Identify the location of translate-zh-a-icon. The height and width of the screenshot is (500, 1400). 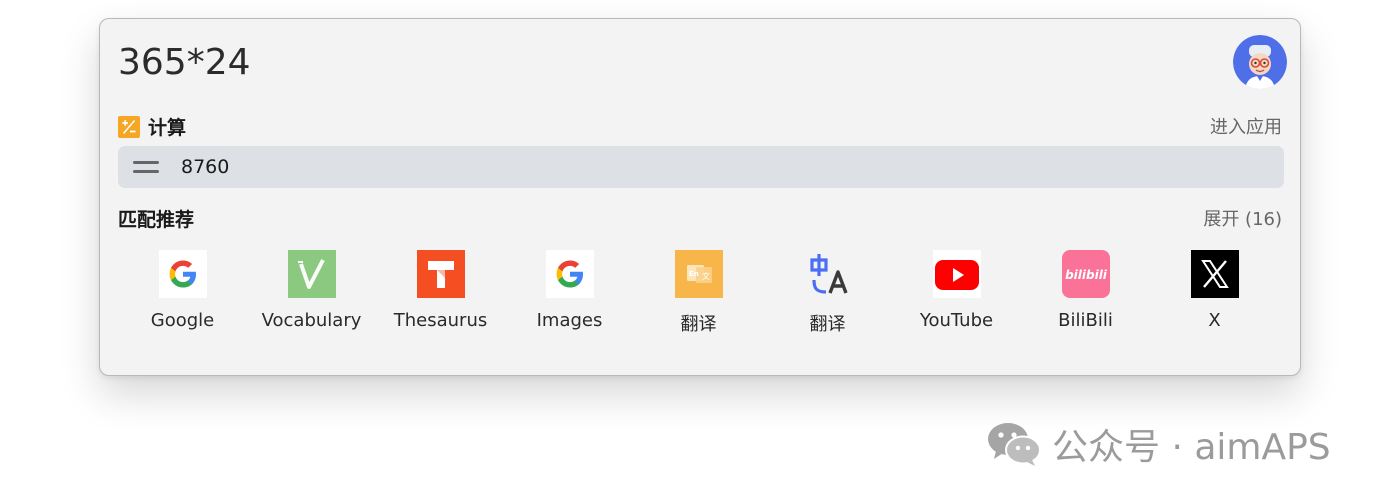
(827, 274).